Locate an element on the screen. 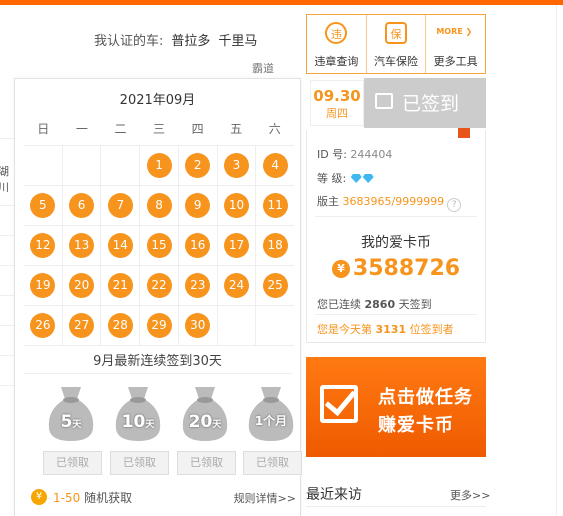 The width and height of the screenshot is (563, 516). weekday-label: 三 is located at coordinates (159, 129).